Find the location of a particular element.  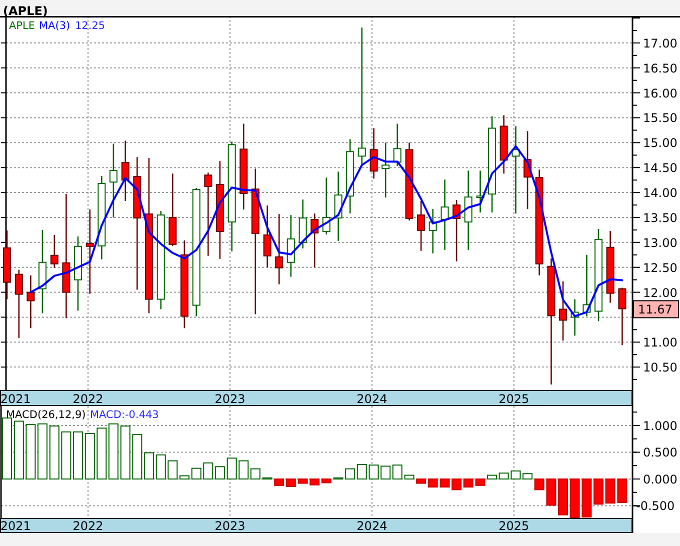

axis-label: 15.00 is located at coordinates (660, 143).